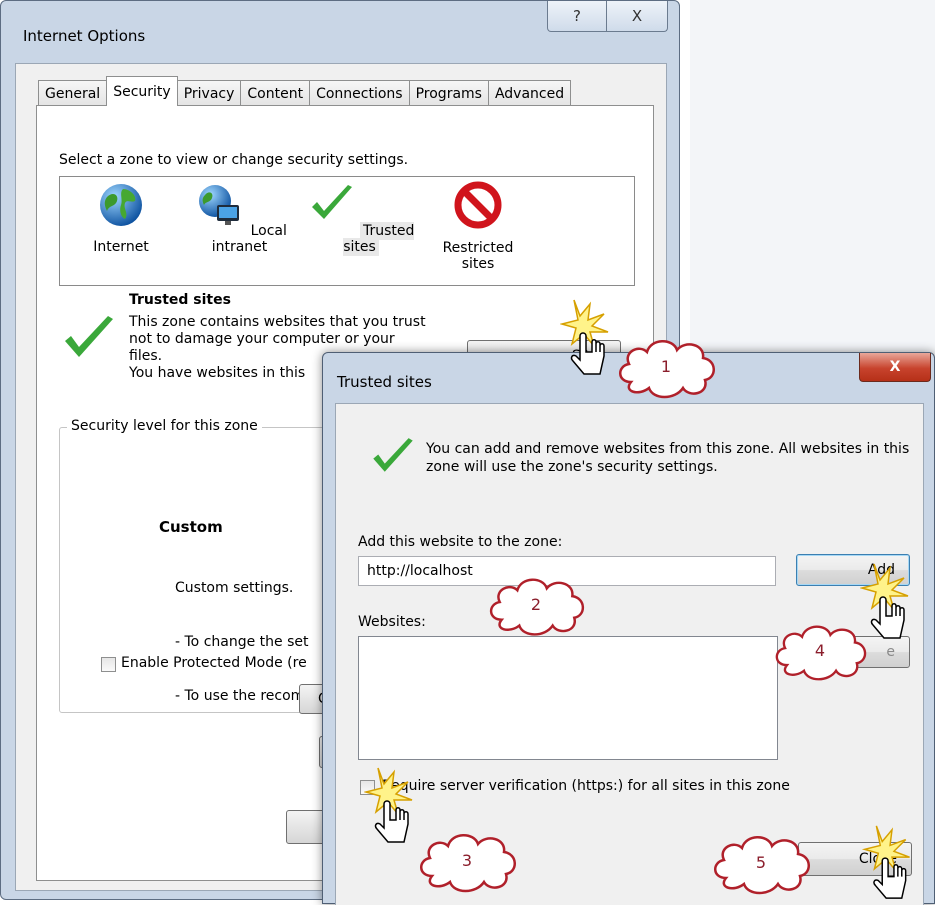  I want to click on callout-number: 2, so click(536, 604).